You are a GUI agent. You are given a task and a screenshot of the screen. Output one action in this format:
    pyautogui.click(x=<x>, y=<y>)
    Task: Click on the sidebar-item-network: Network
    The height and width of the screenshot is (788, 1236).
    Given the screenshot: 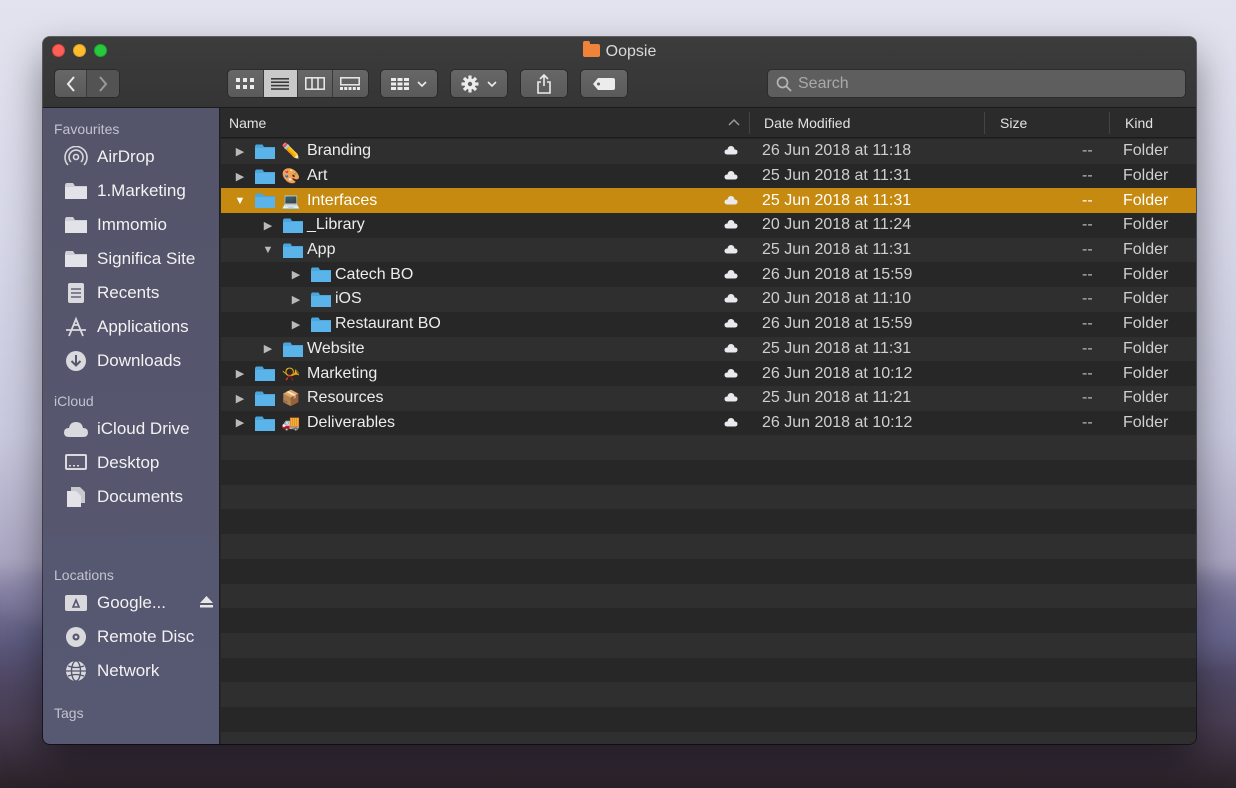 What is the action you would take?
    pyautogui.click(x=138, y=671)
    